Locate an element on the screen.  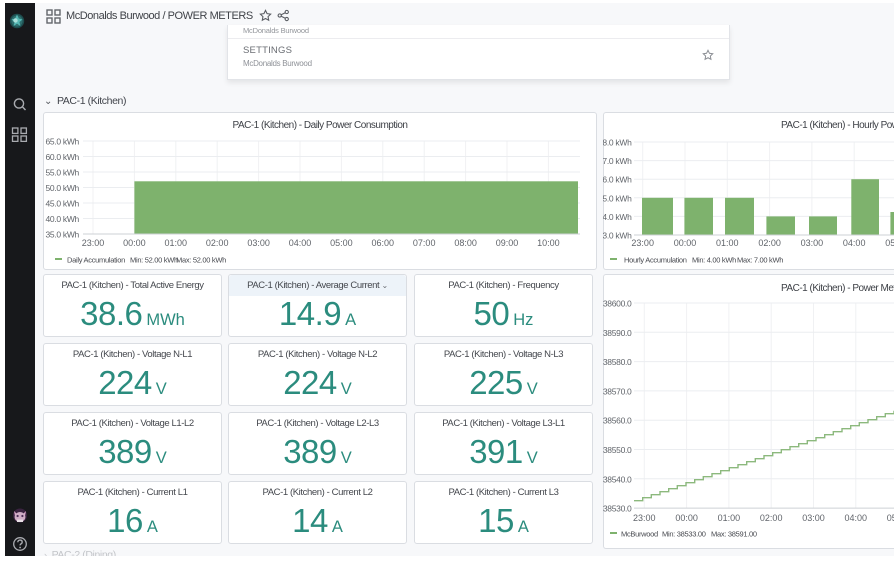
svg-text: 38570.0 is located at coordinates (617, 391).